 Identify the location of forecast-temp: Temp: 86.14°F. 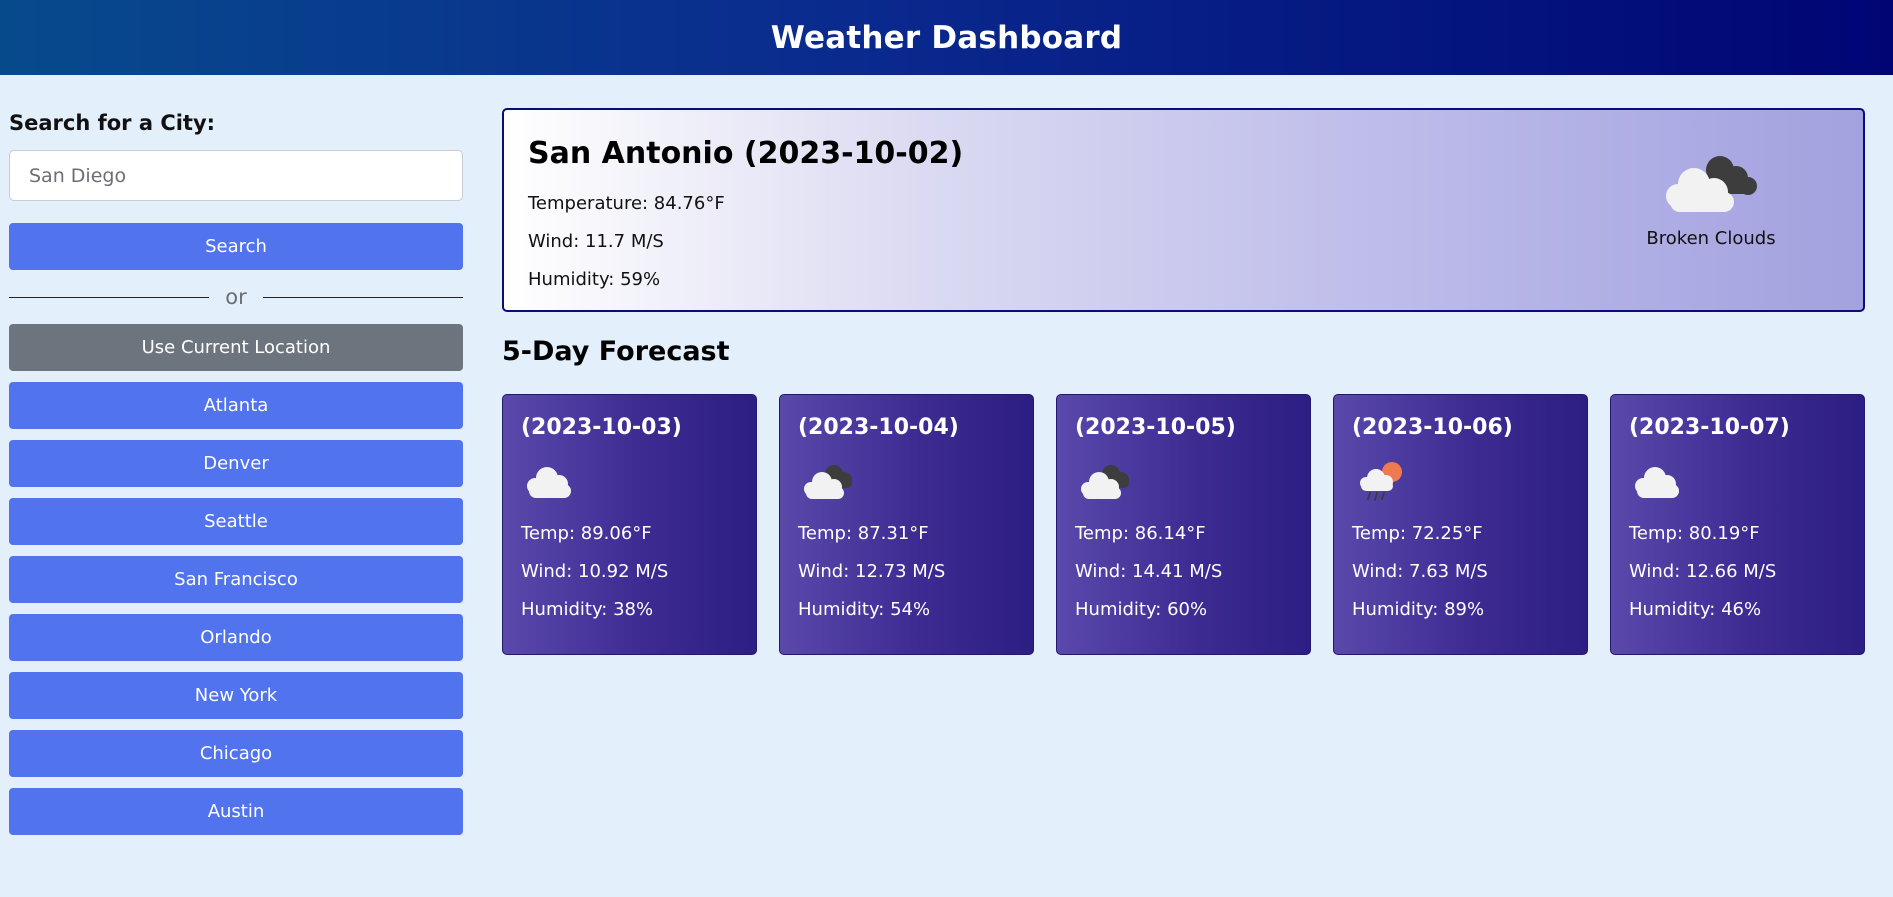
(1140, 533).